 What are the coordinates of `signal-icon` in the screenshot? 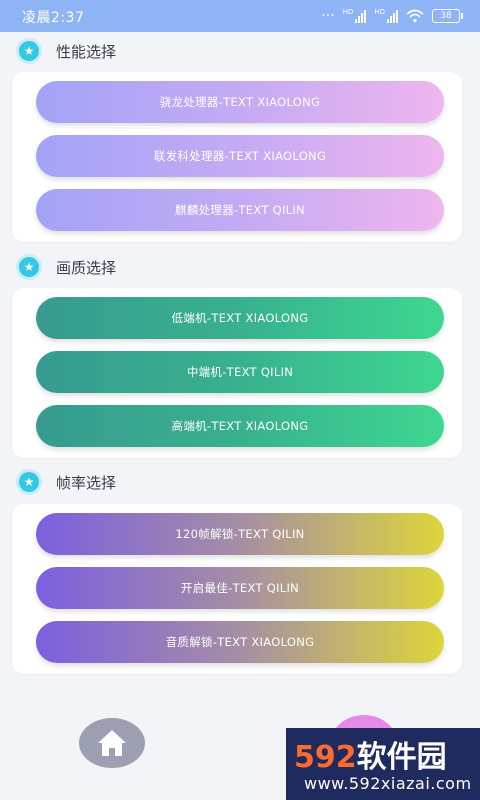 It's located at (361, 16).